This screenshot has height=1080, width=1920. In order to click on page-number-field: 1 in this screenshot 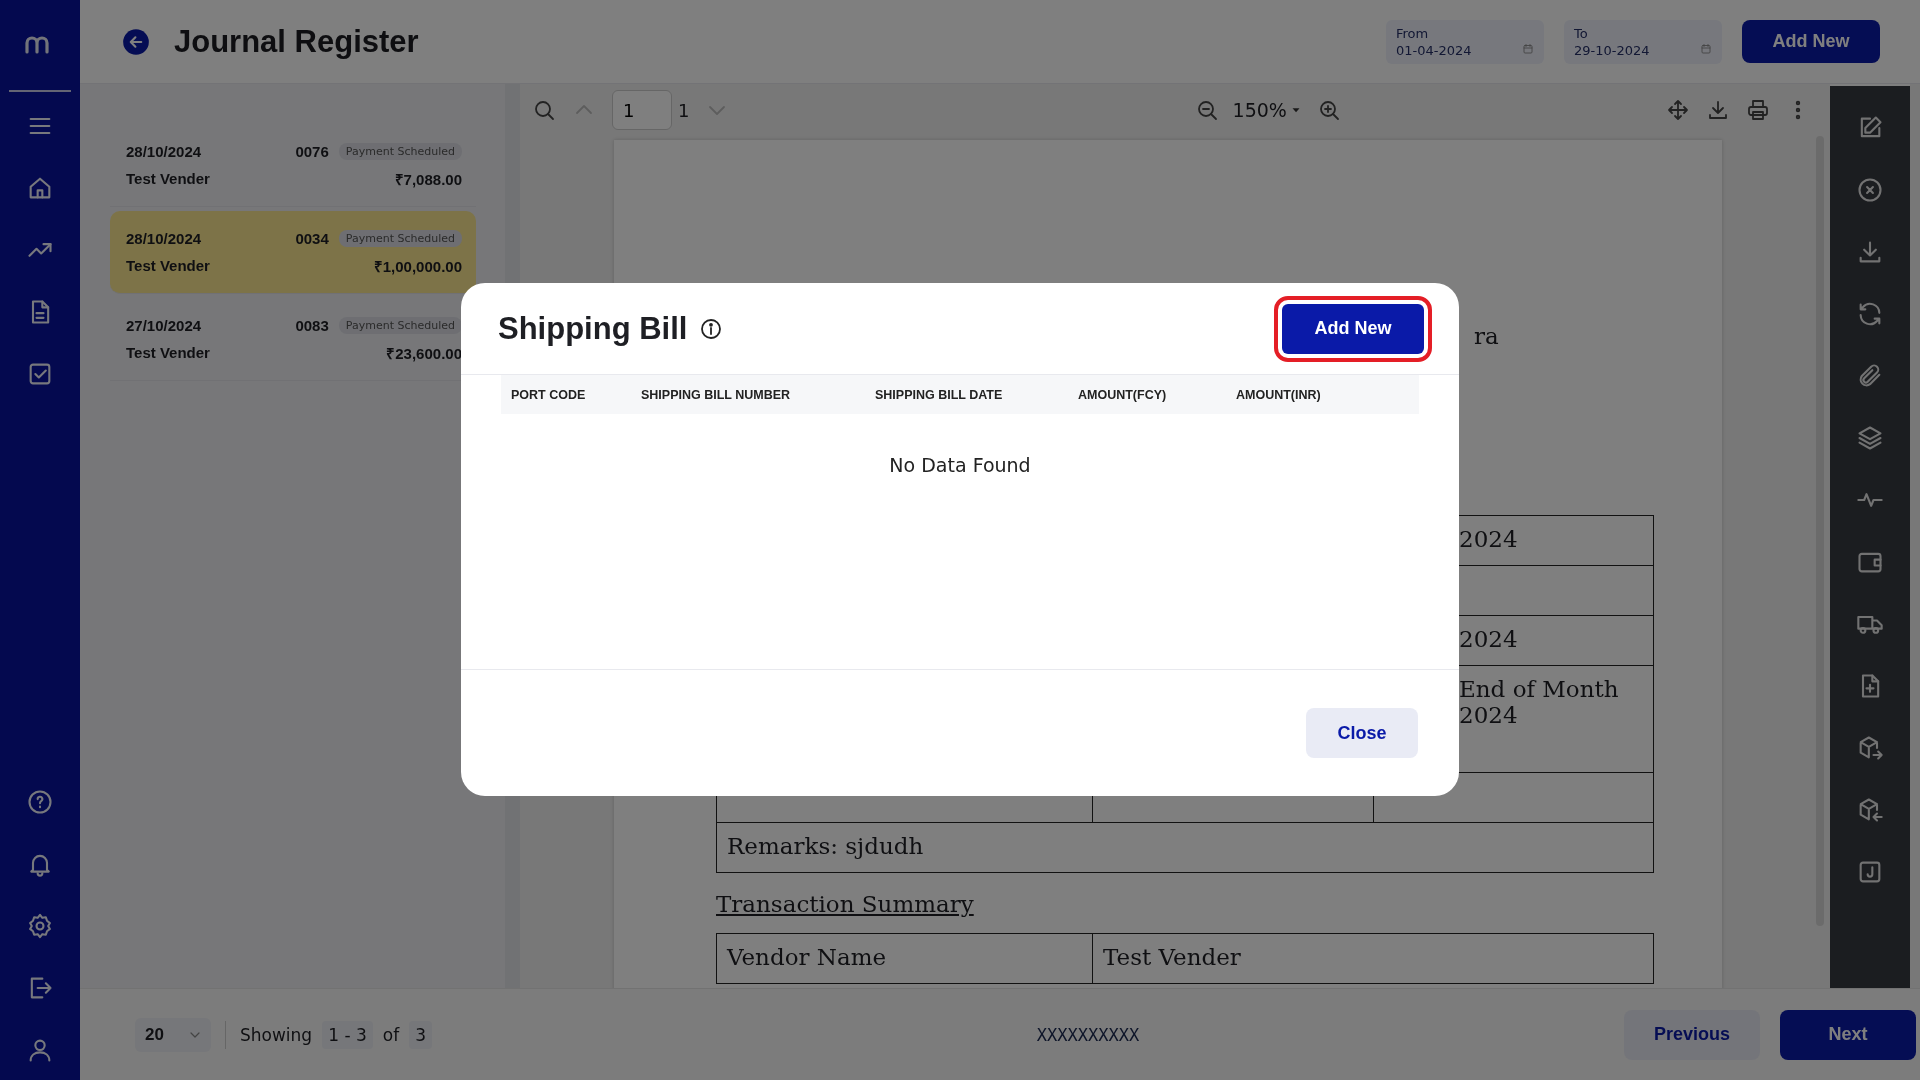, I will do `click(642, 110)`.